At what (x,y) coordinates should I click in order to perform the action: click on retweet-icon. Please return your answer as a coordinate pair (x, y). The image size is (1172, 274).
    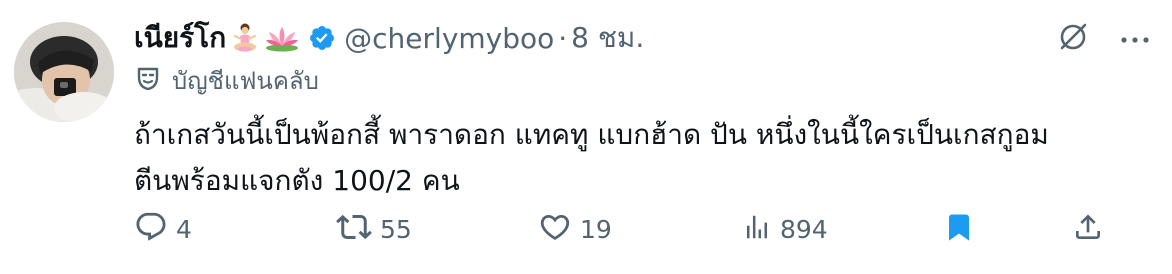
    Looking at the image, I should click on (354, 229).